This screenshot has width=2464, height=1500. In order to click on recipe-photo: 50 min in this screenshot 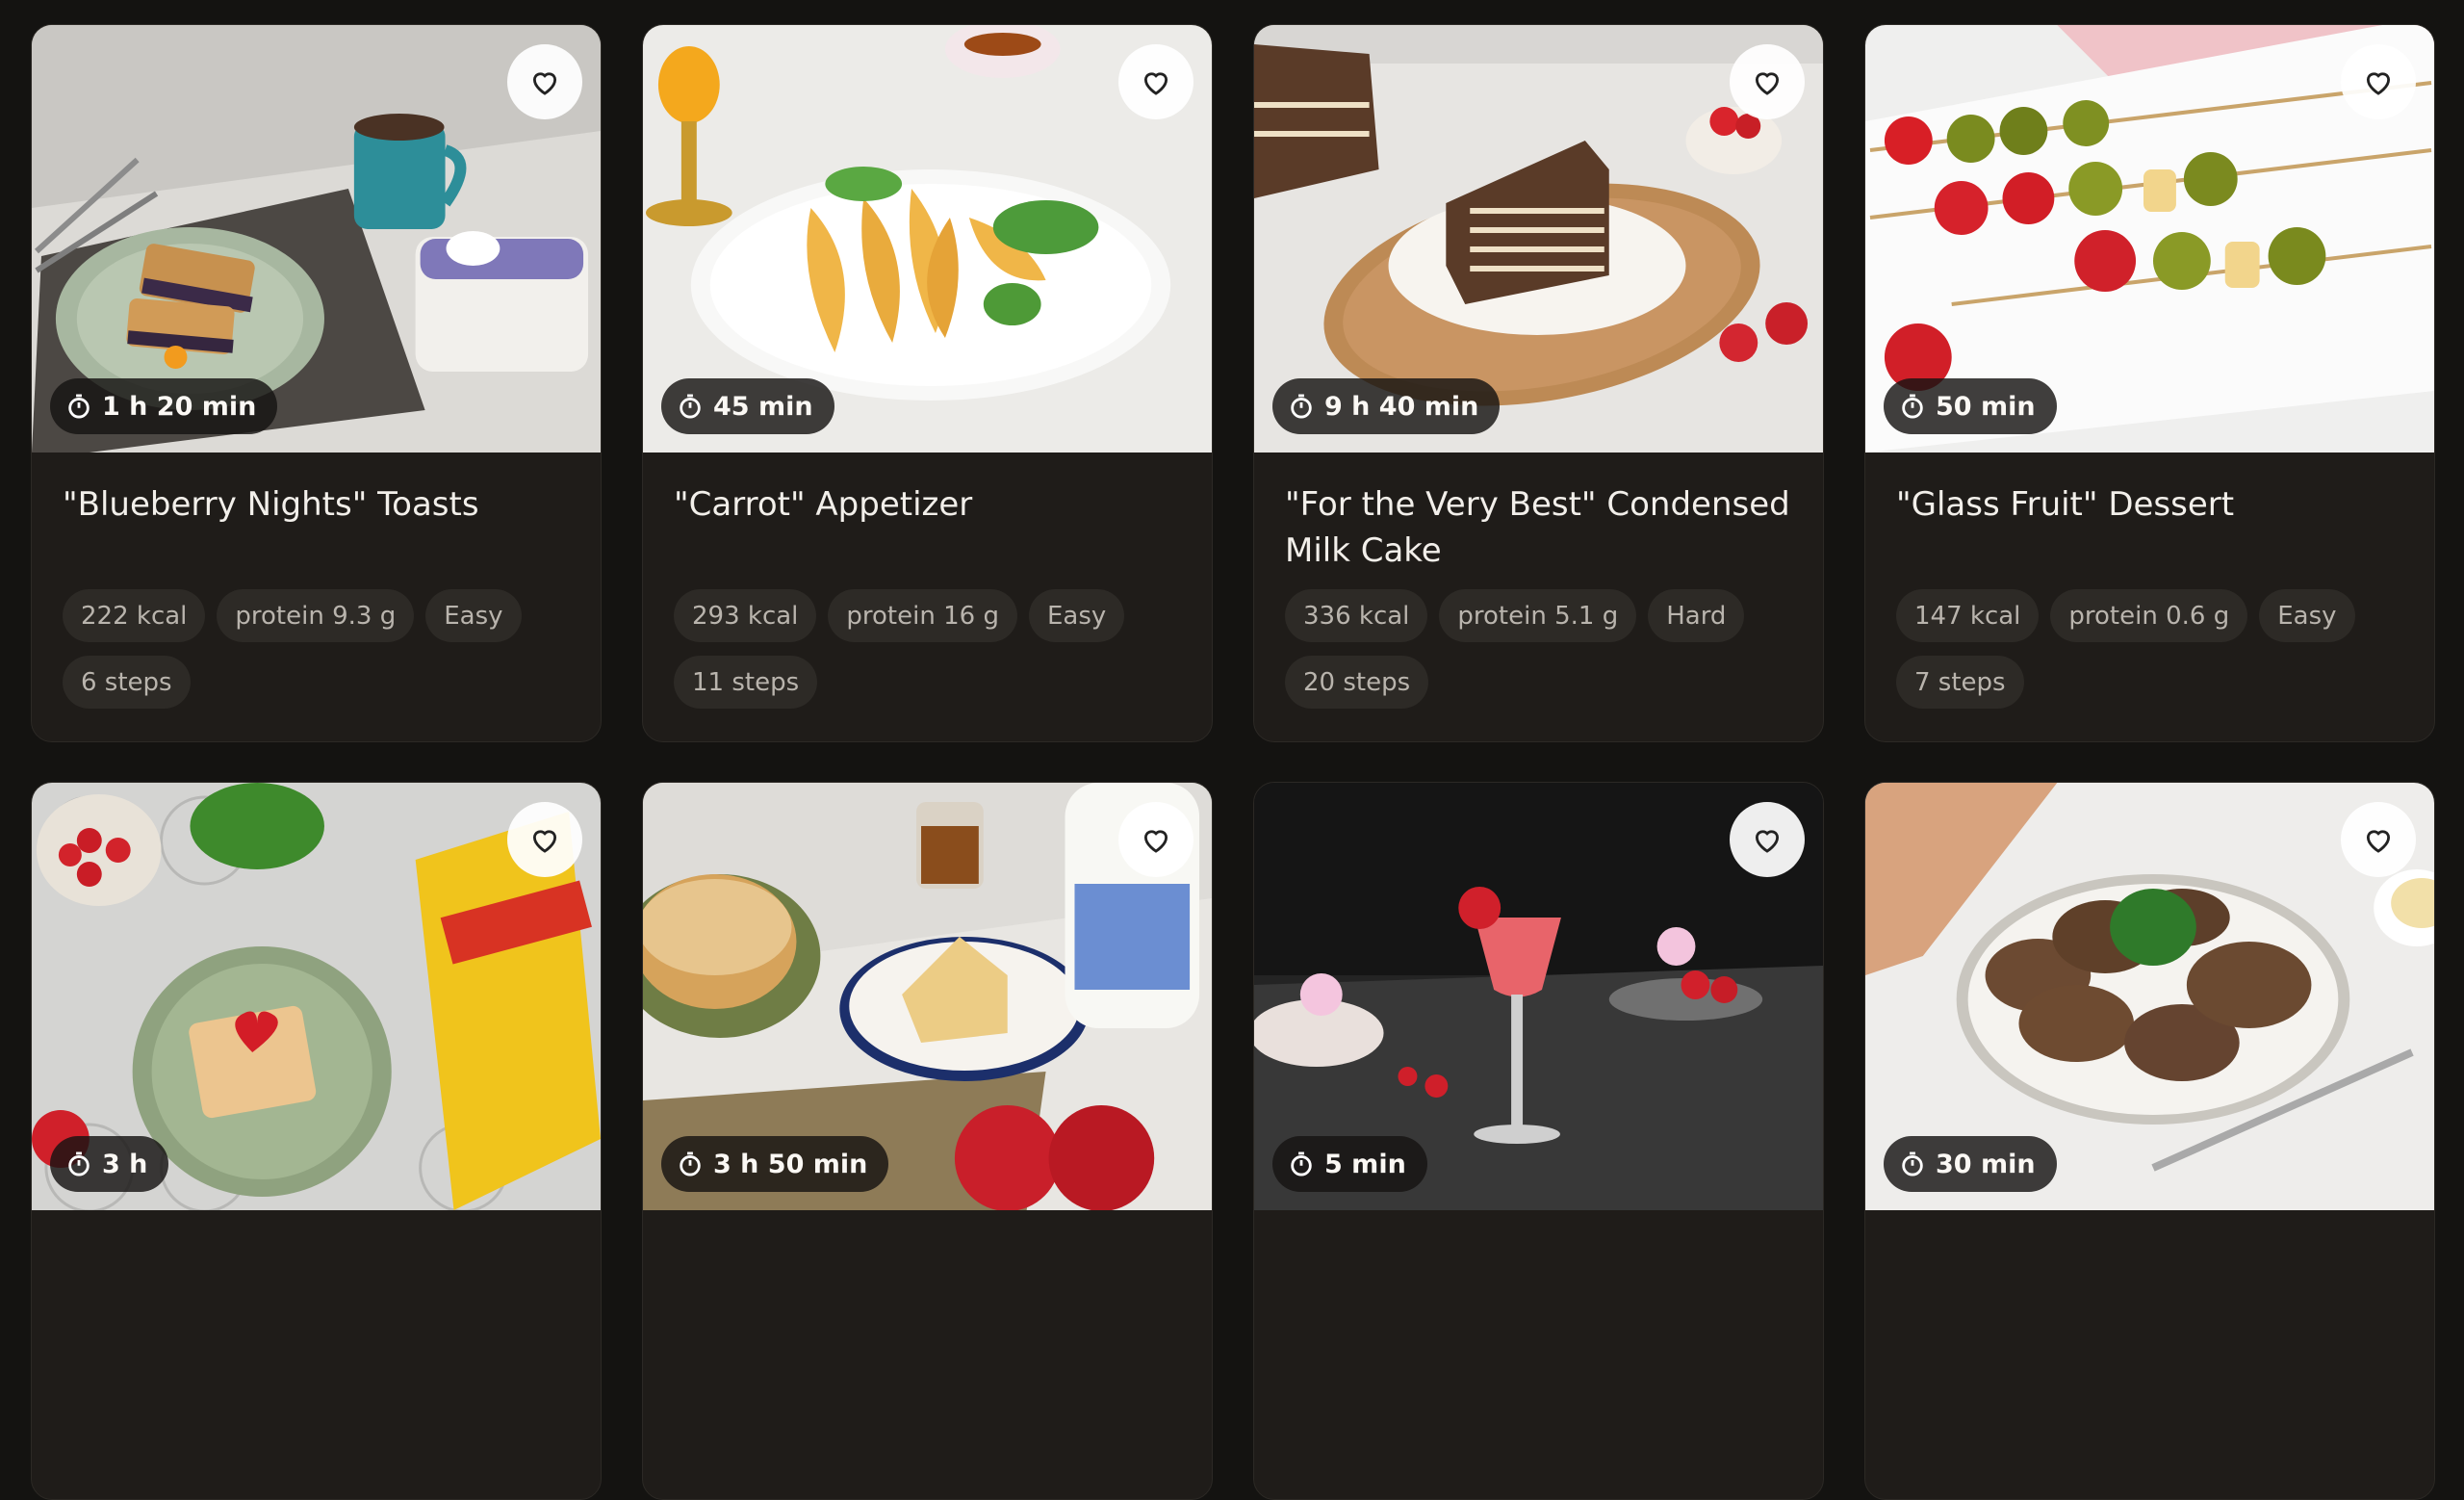, I will do `click(2149, 239)`.